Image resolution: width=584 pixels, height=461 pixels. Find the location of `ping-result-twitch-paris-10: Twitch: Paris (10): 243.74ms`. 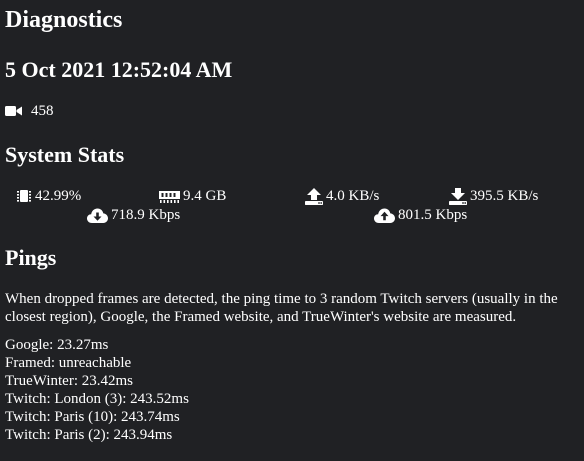

ping-result-twitch-paris-10: Twitch: Paris (10): 243.74ms is located at coordinates (92, 417).